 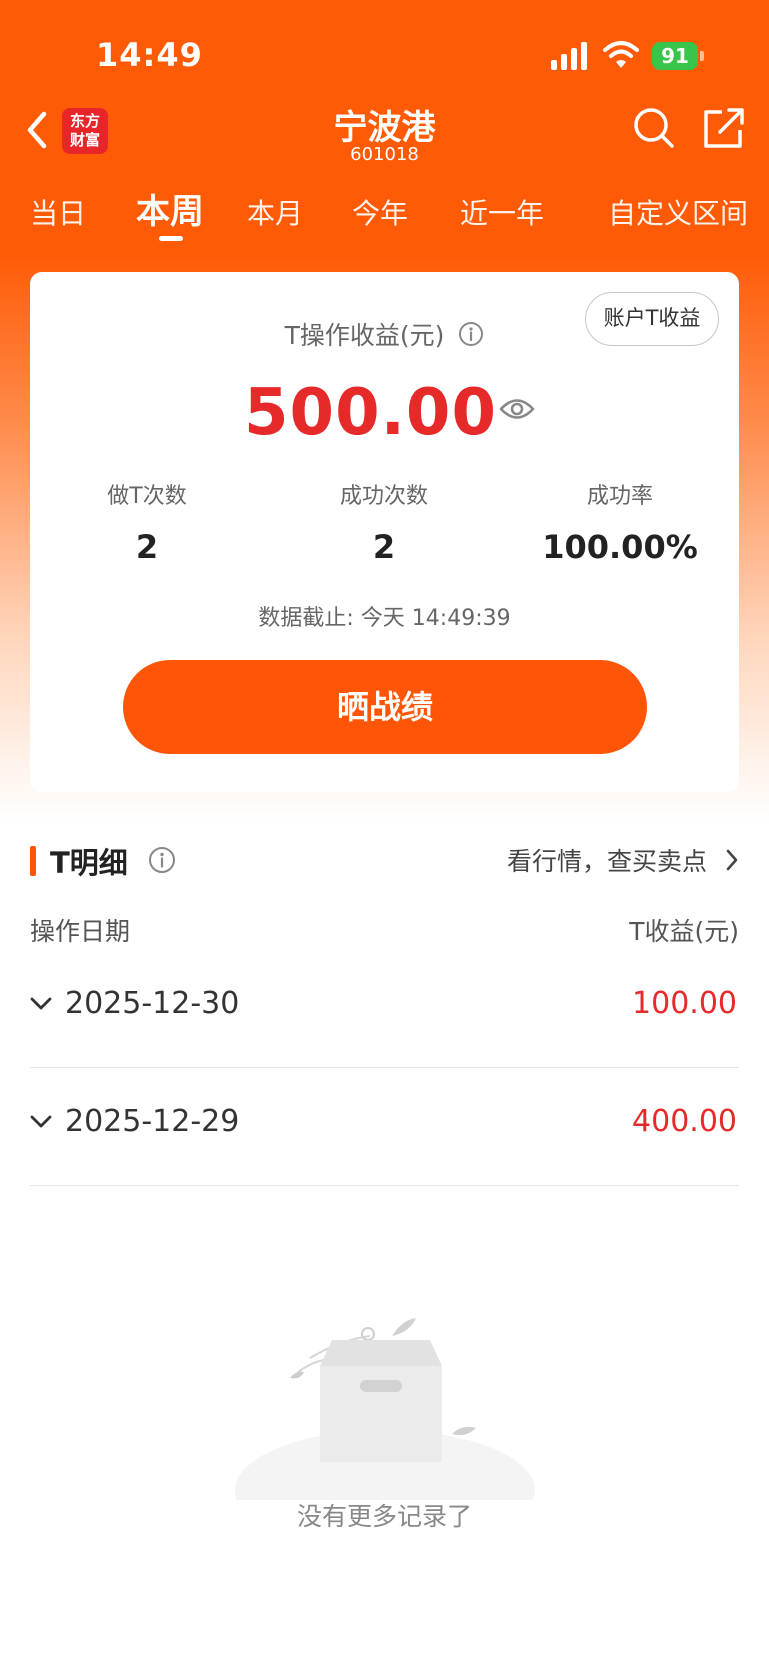 What do you see at coordinates (171, 238) in the screenshot?
I see `tab-active-indicator` at bounding box center [171, 238].